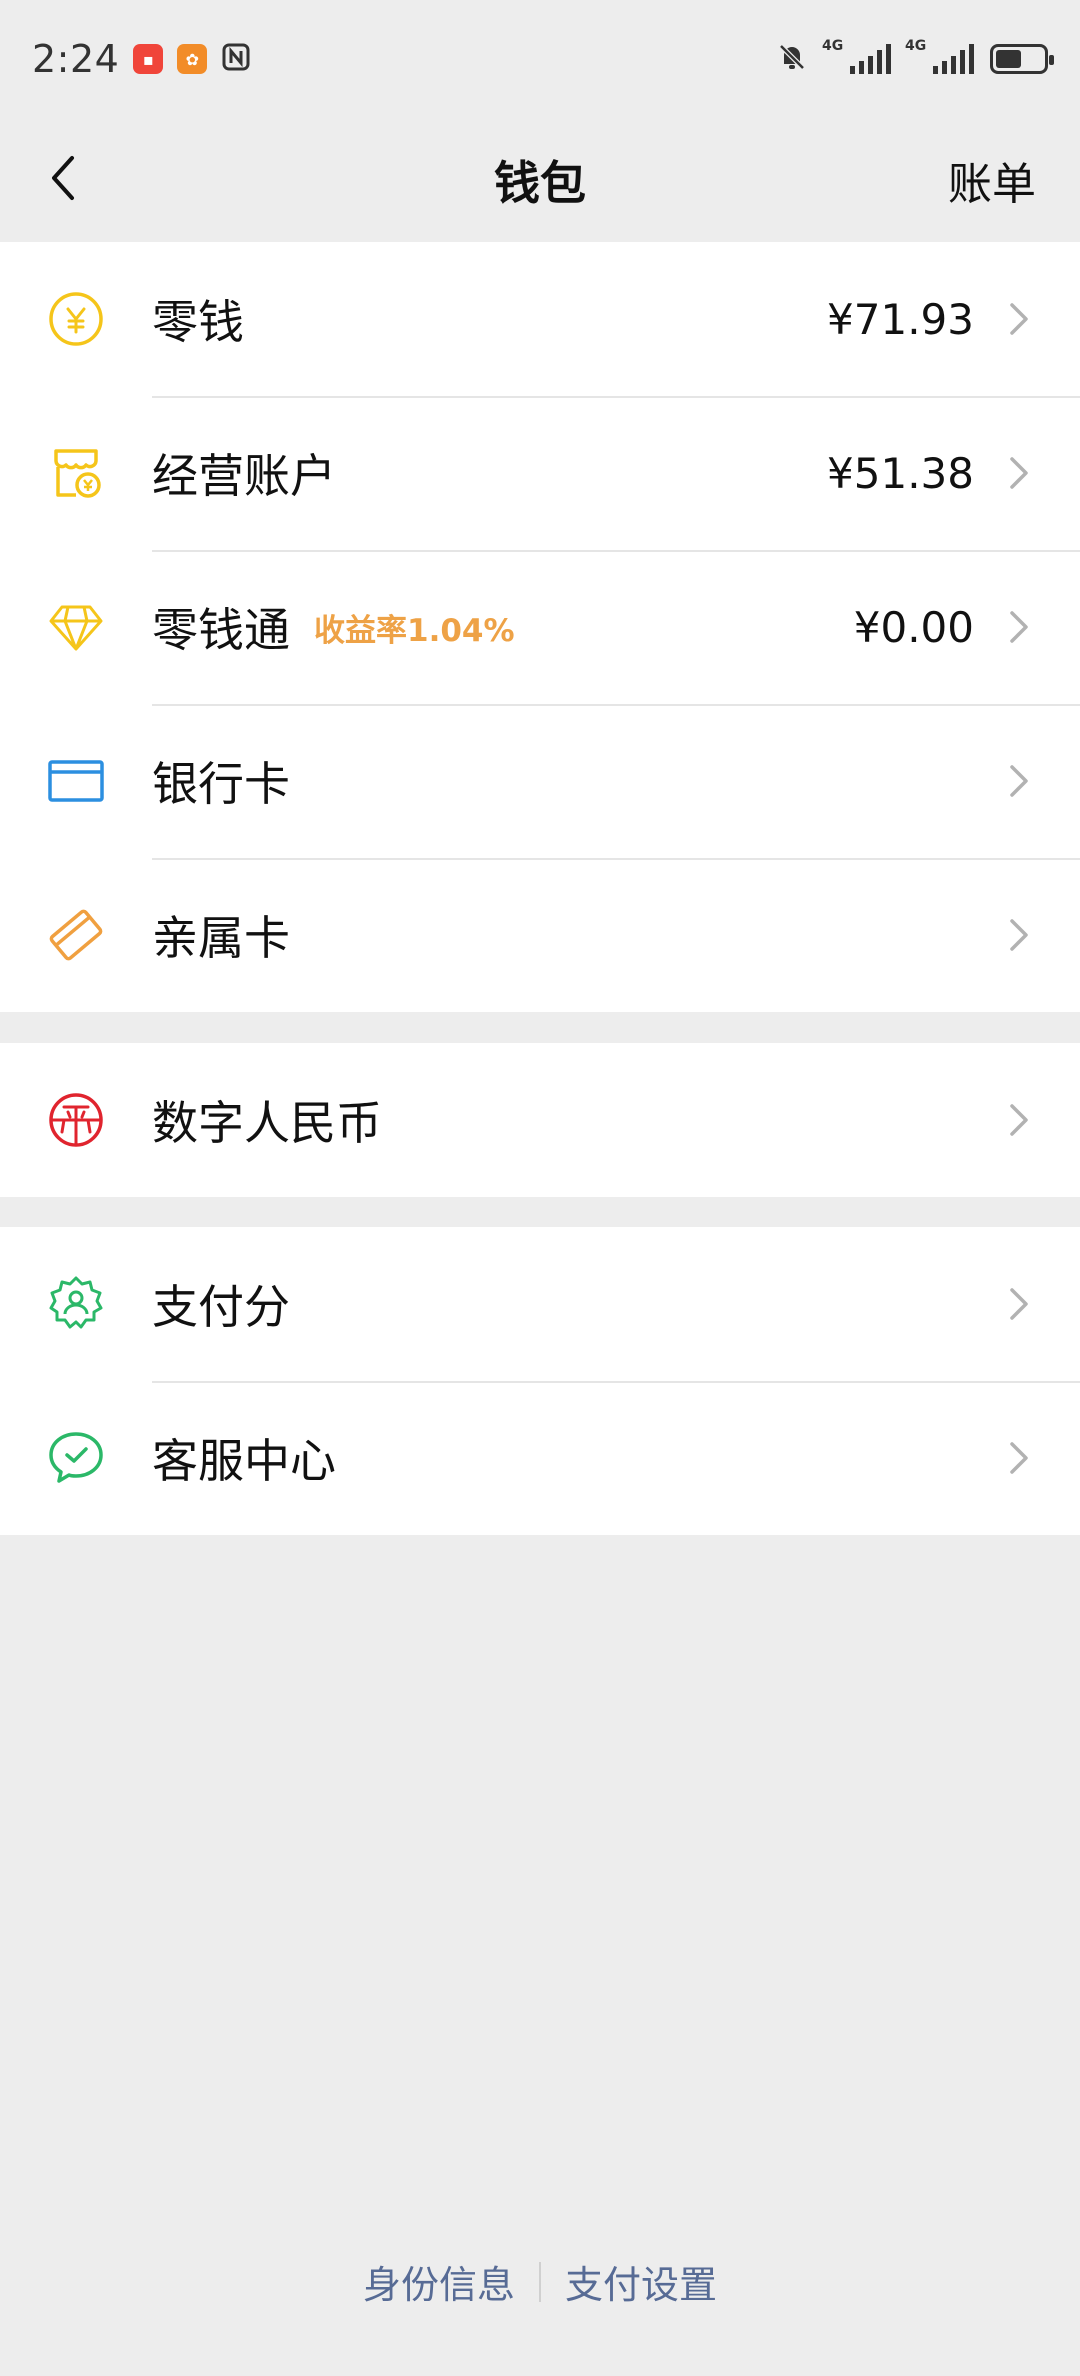 This screenshot has height=2376, width=1080. What do you see at coordinates (913, 627) in the screenshot?
I see `row-value: ¥0.00` at bounding box center [913, 627].